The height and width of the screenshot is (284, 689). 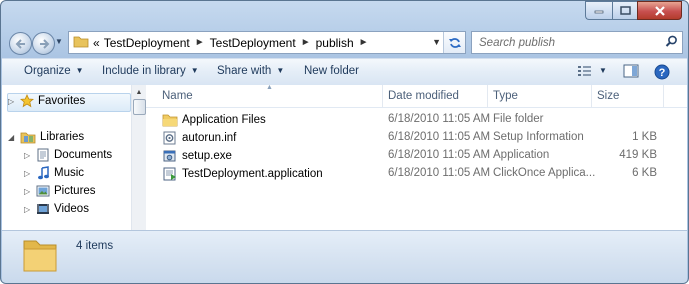 What do you see at coordinates (454, 42) in the screenshot?
I see `refresh-button` at bounding box center [454, 42].